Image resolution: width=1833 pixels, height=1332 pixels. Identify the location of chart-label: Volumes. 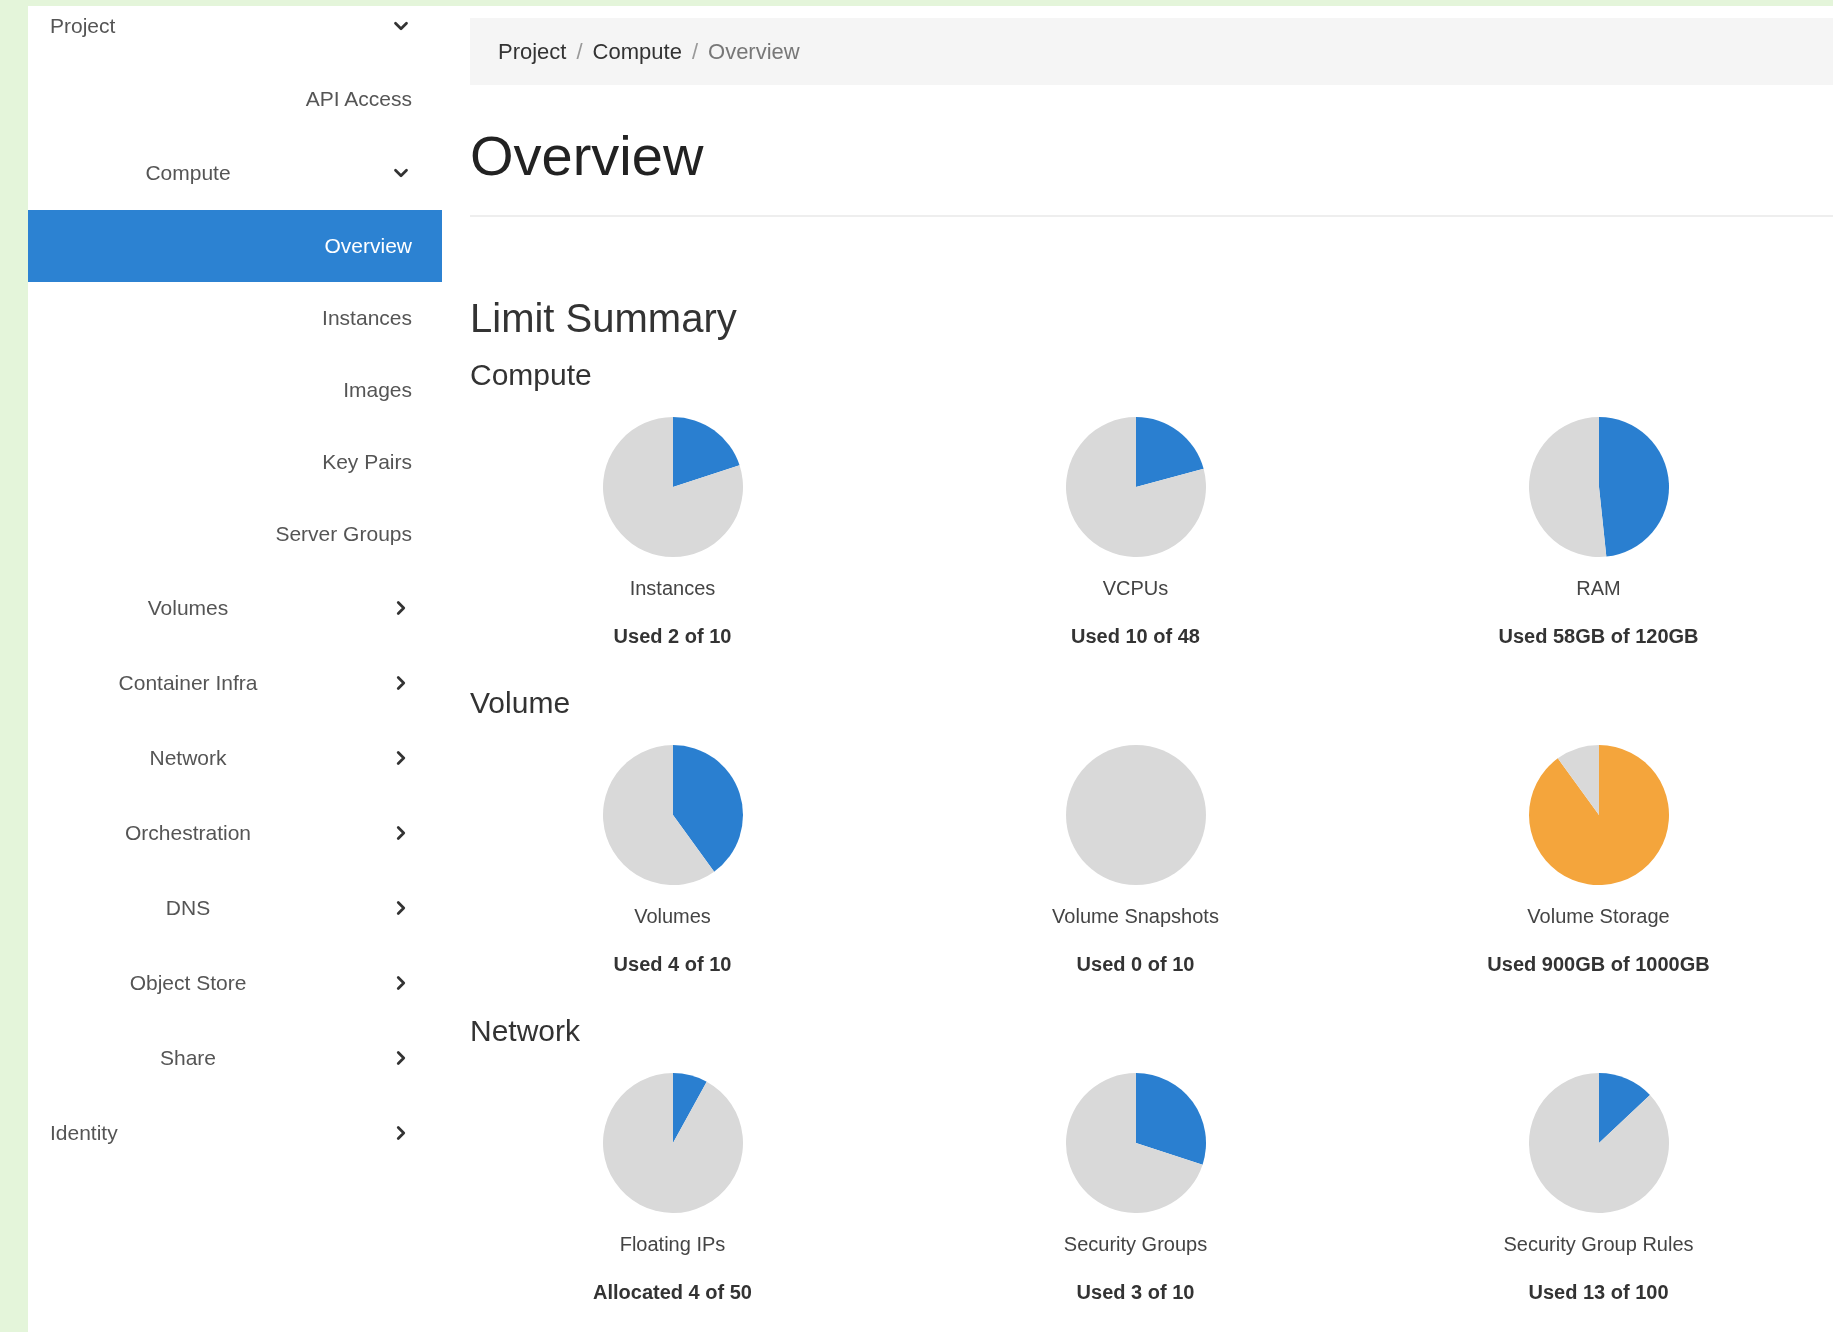
(672, 916).